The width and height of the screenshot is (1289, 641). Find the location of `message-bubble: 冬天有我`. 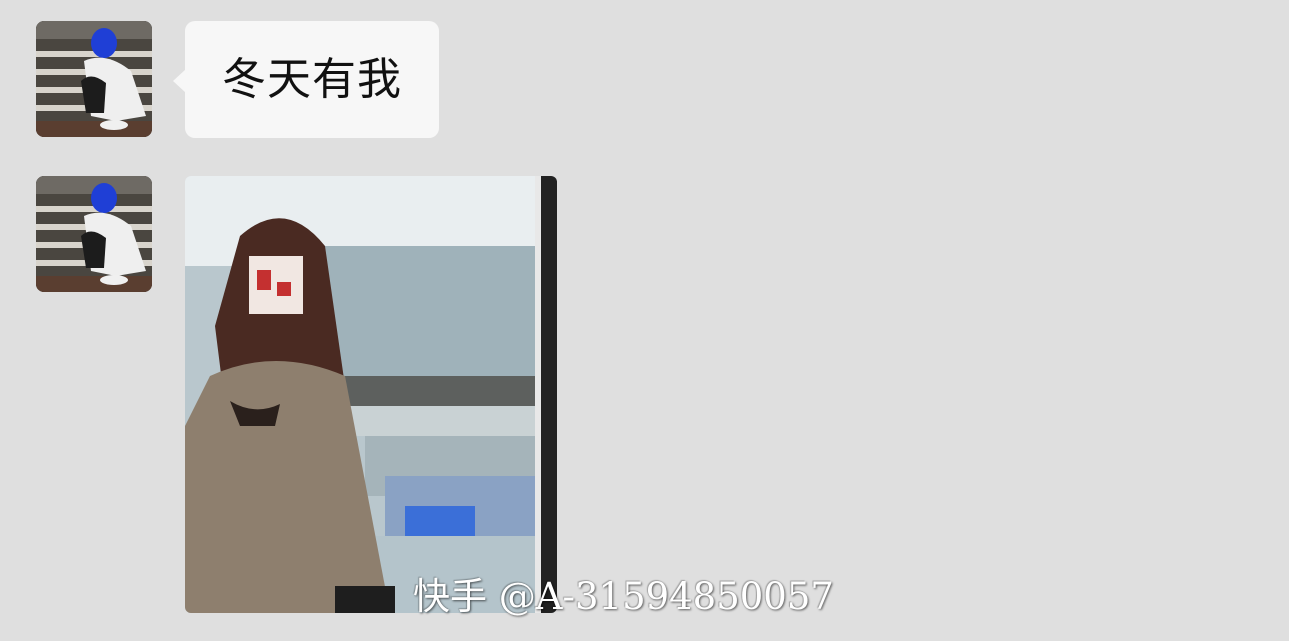

message-bubble: 冬天有我 is located at coordinates (306, 79).